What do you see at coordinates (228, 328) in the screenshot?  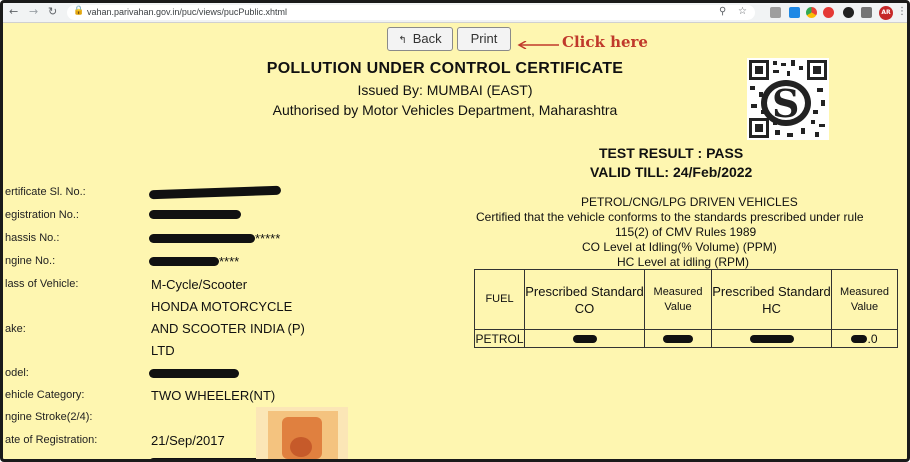 I see `field-value: AND SCOOTER INDIA (P)` at bounding box center [228, 328].